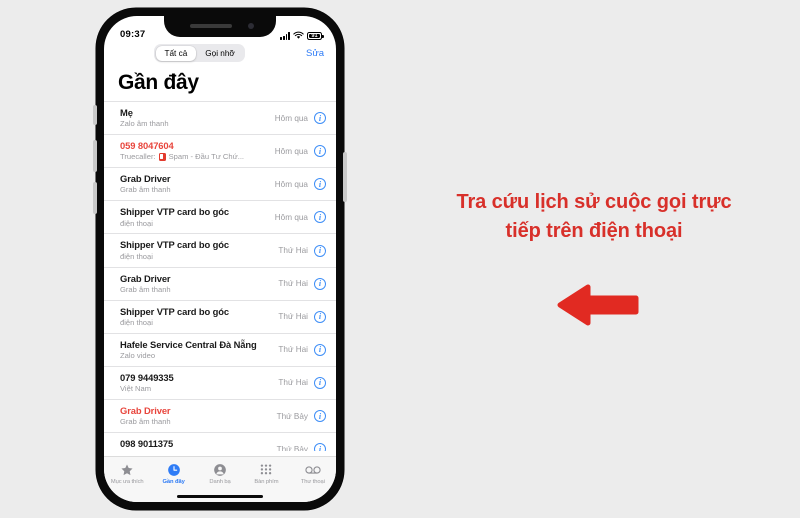 The height and width of the screenshot is (518, 800). I want to click on page-title: Gần đây, so click(158, 83).